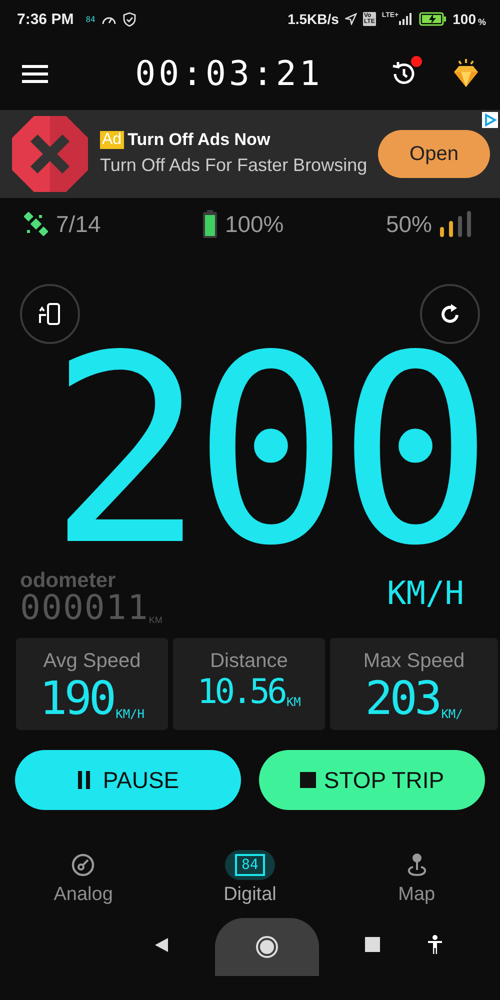 The height and width of the screenshot is (1000, 500). Describe the element at coordinates (78, 224) in the screenshot. I see `satellite-count: 7/14` at that location.